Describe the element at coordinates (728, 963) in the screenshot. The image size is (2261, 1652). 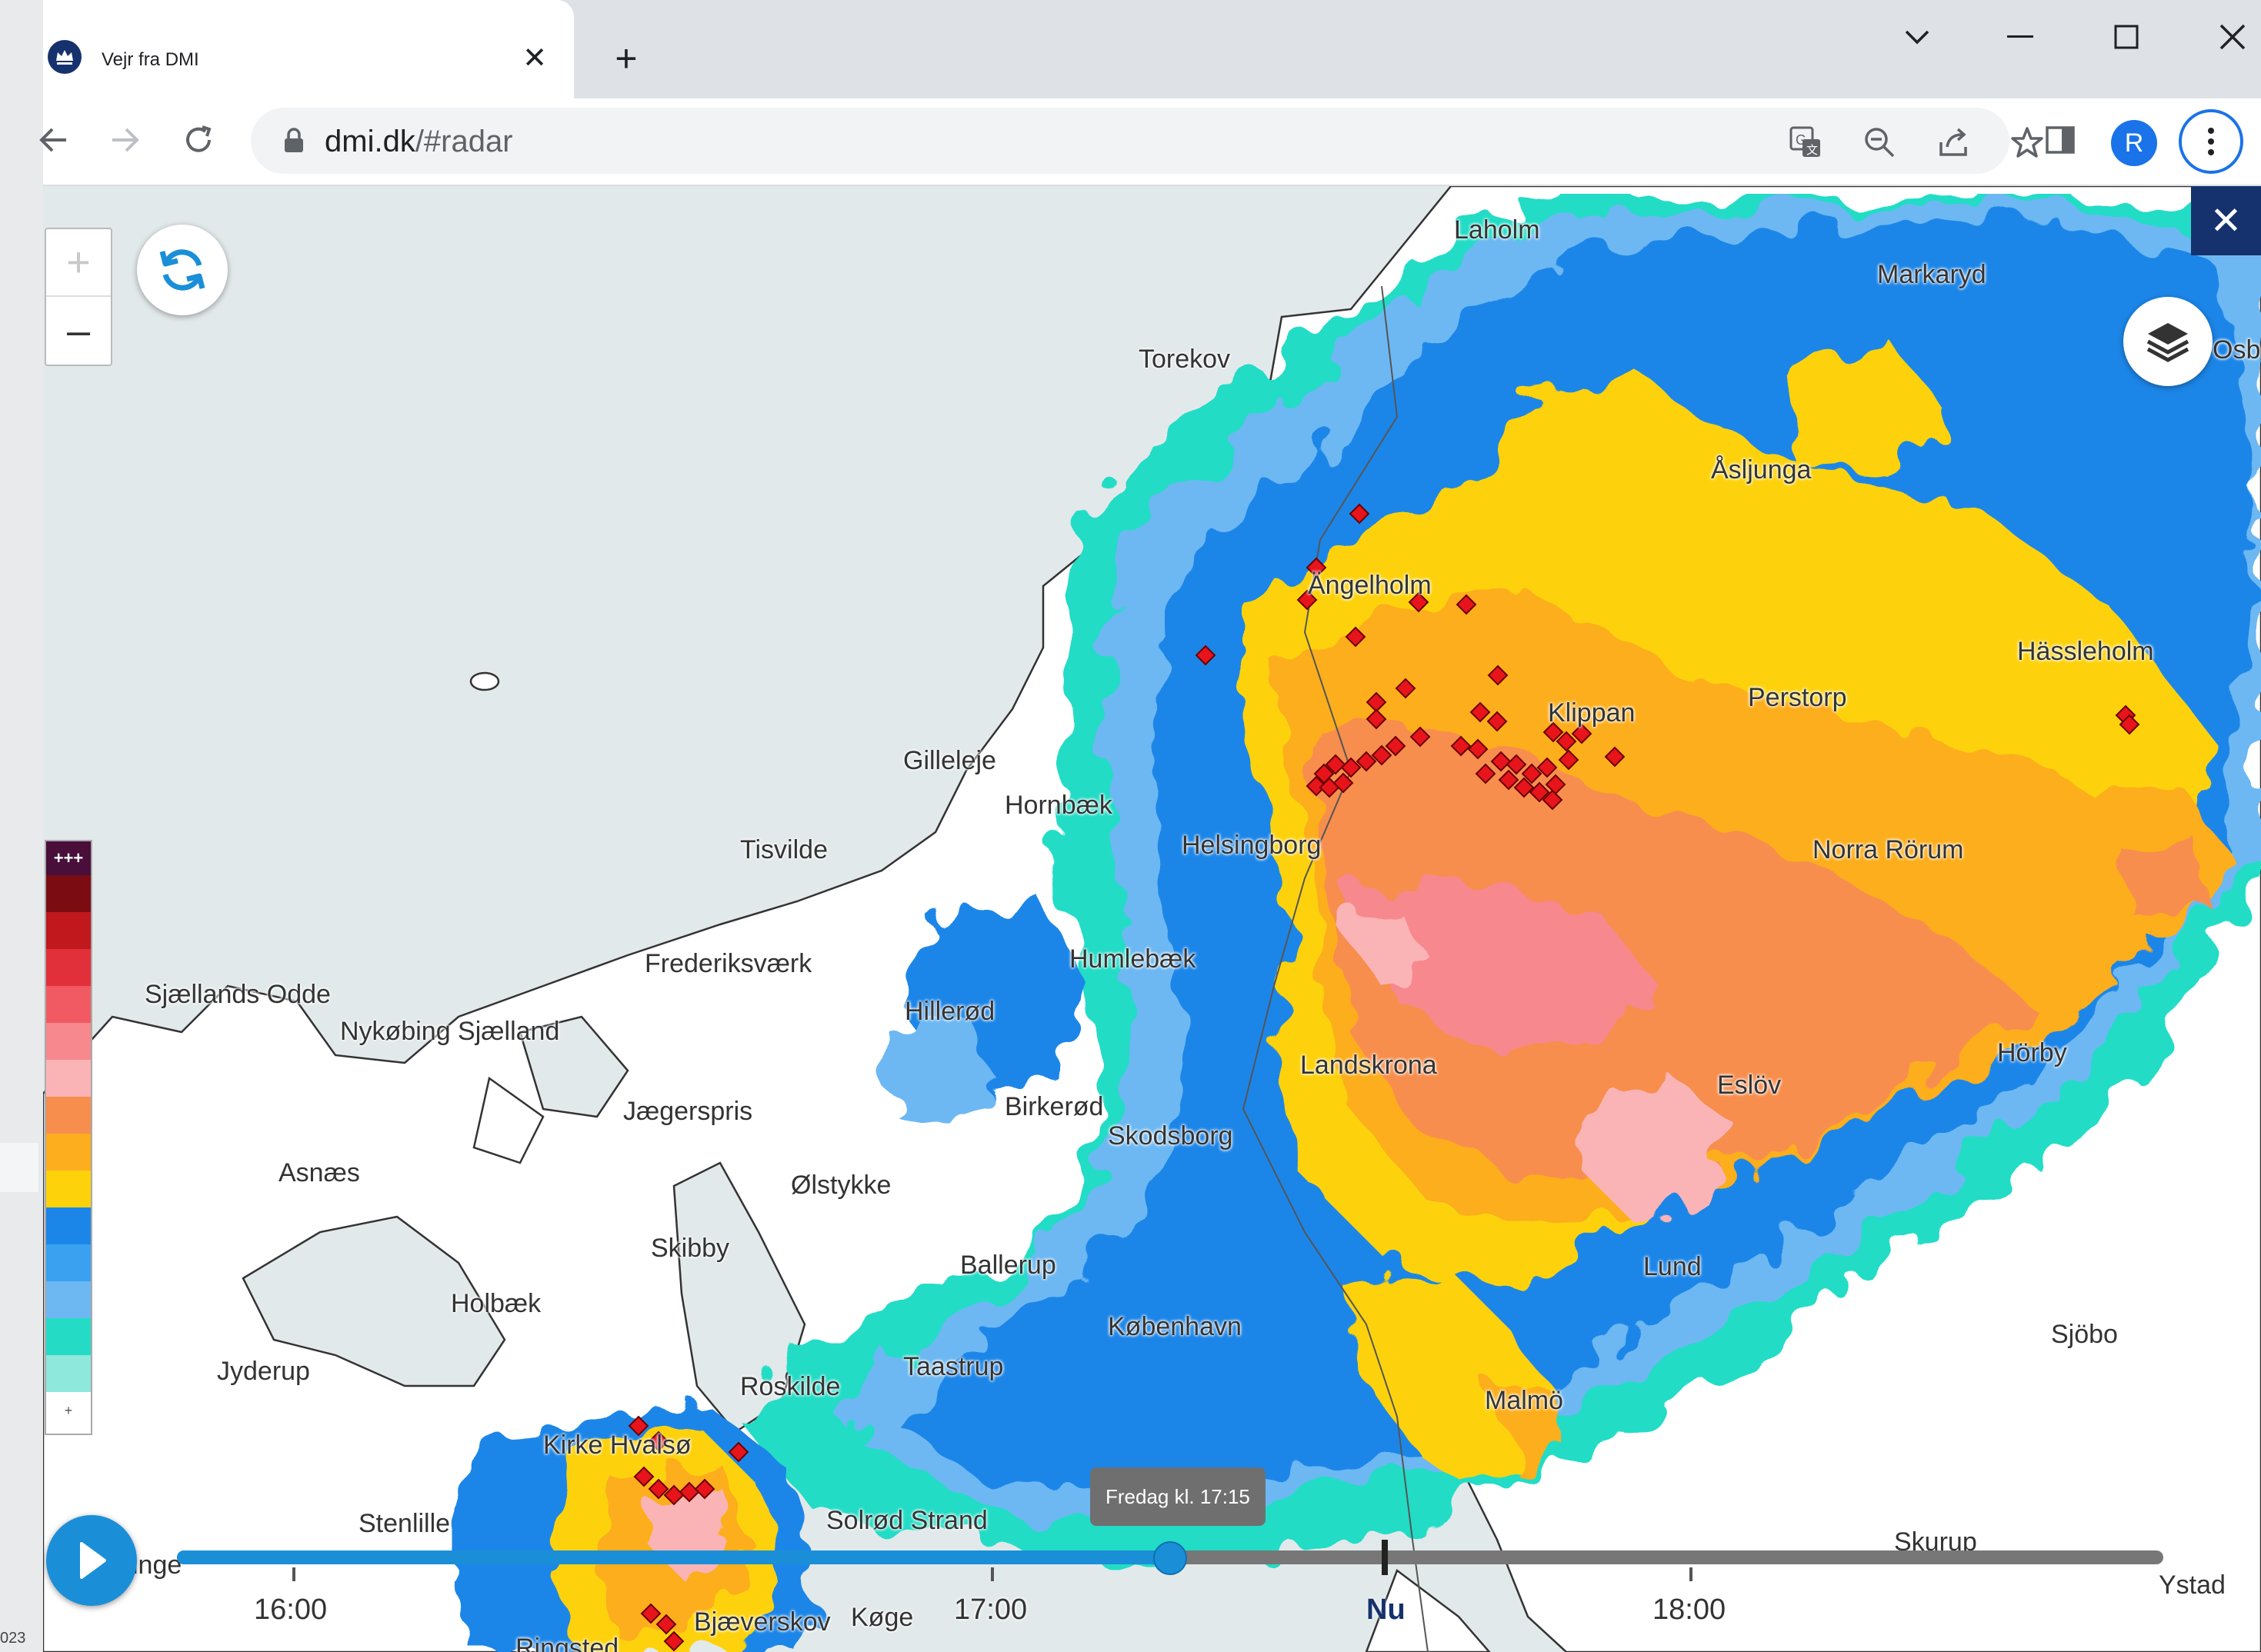
I see `place-label: Frederiksværk` at that location.